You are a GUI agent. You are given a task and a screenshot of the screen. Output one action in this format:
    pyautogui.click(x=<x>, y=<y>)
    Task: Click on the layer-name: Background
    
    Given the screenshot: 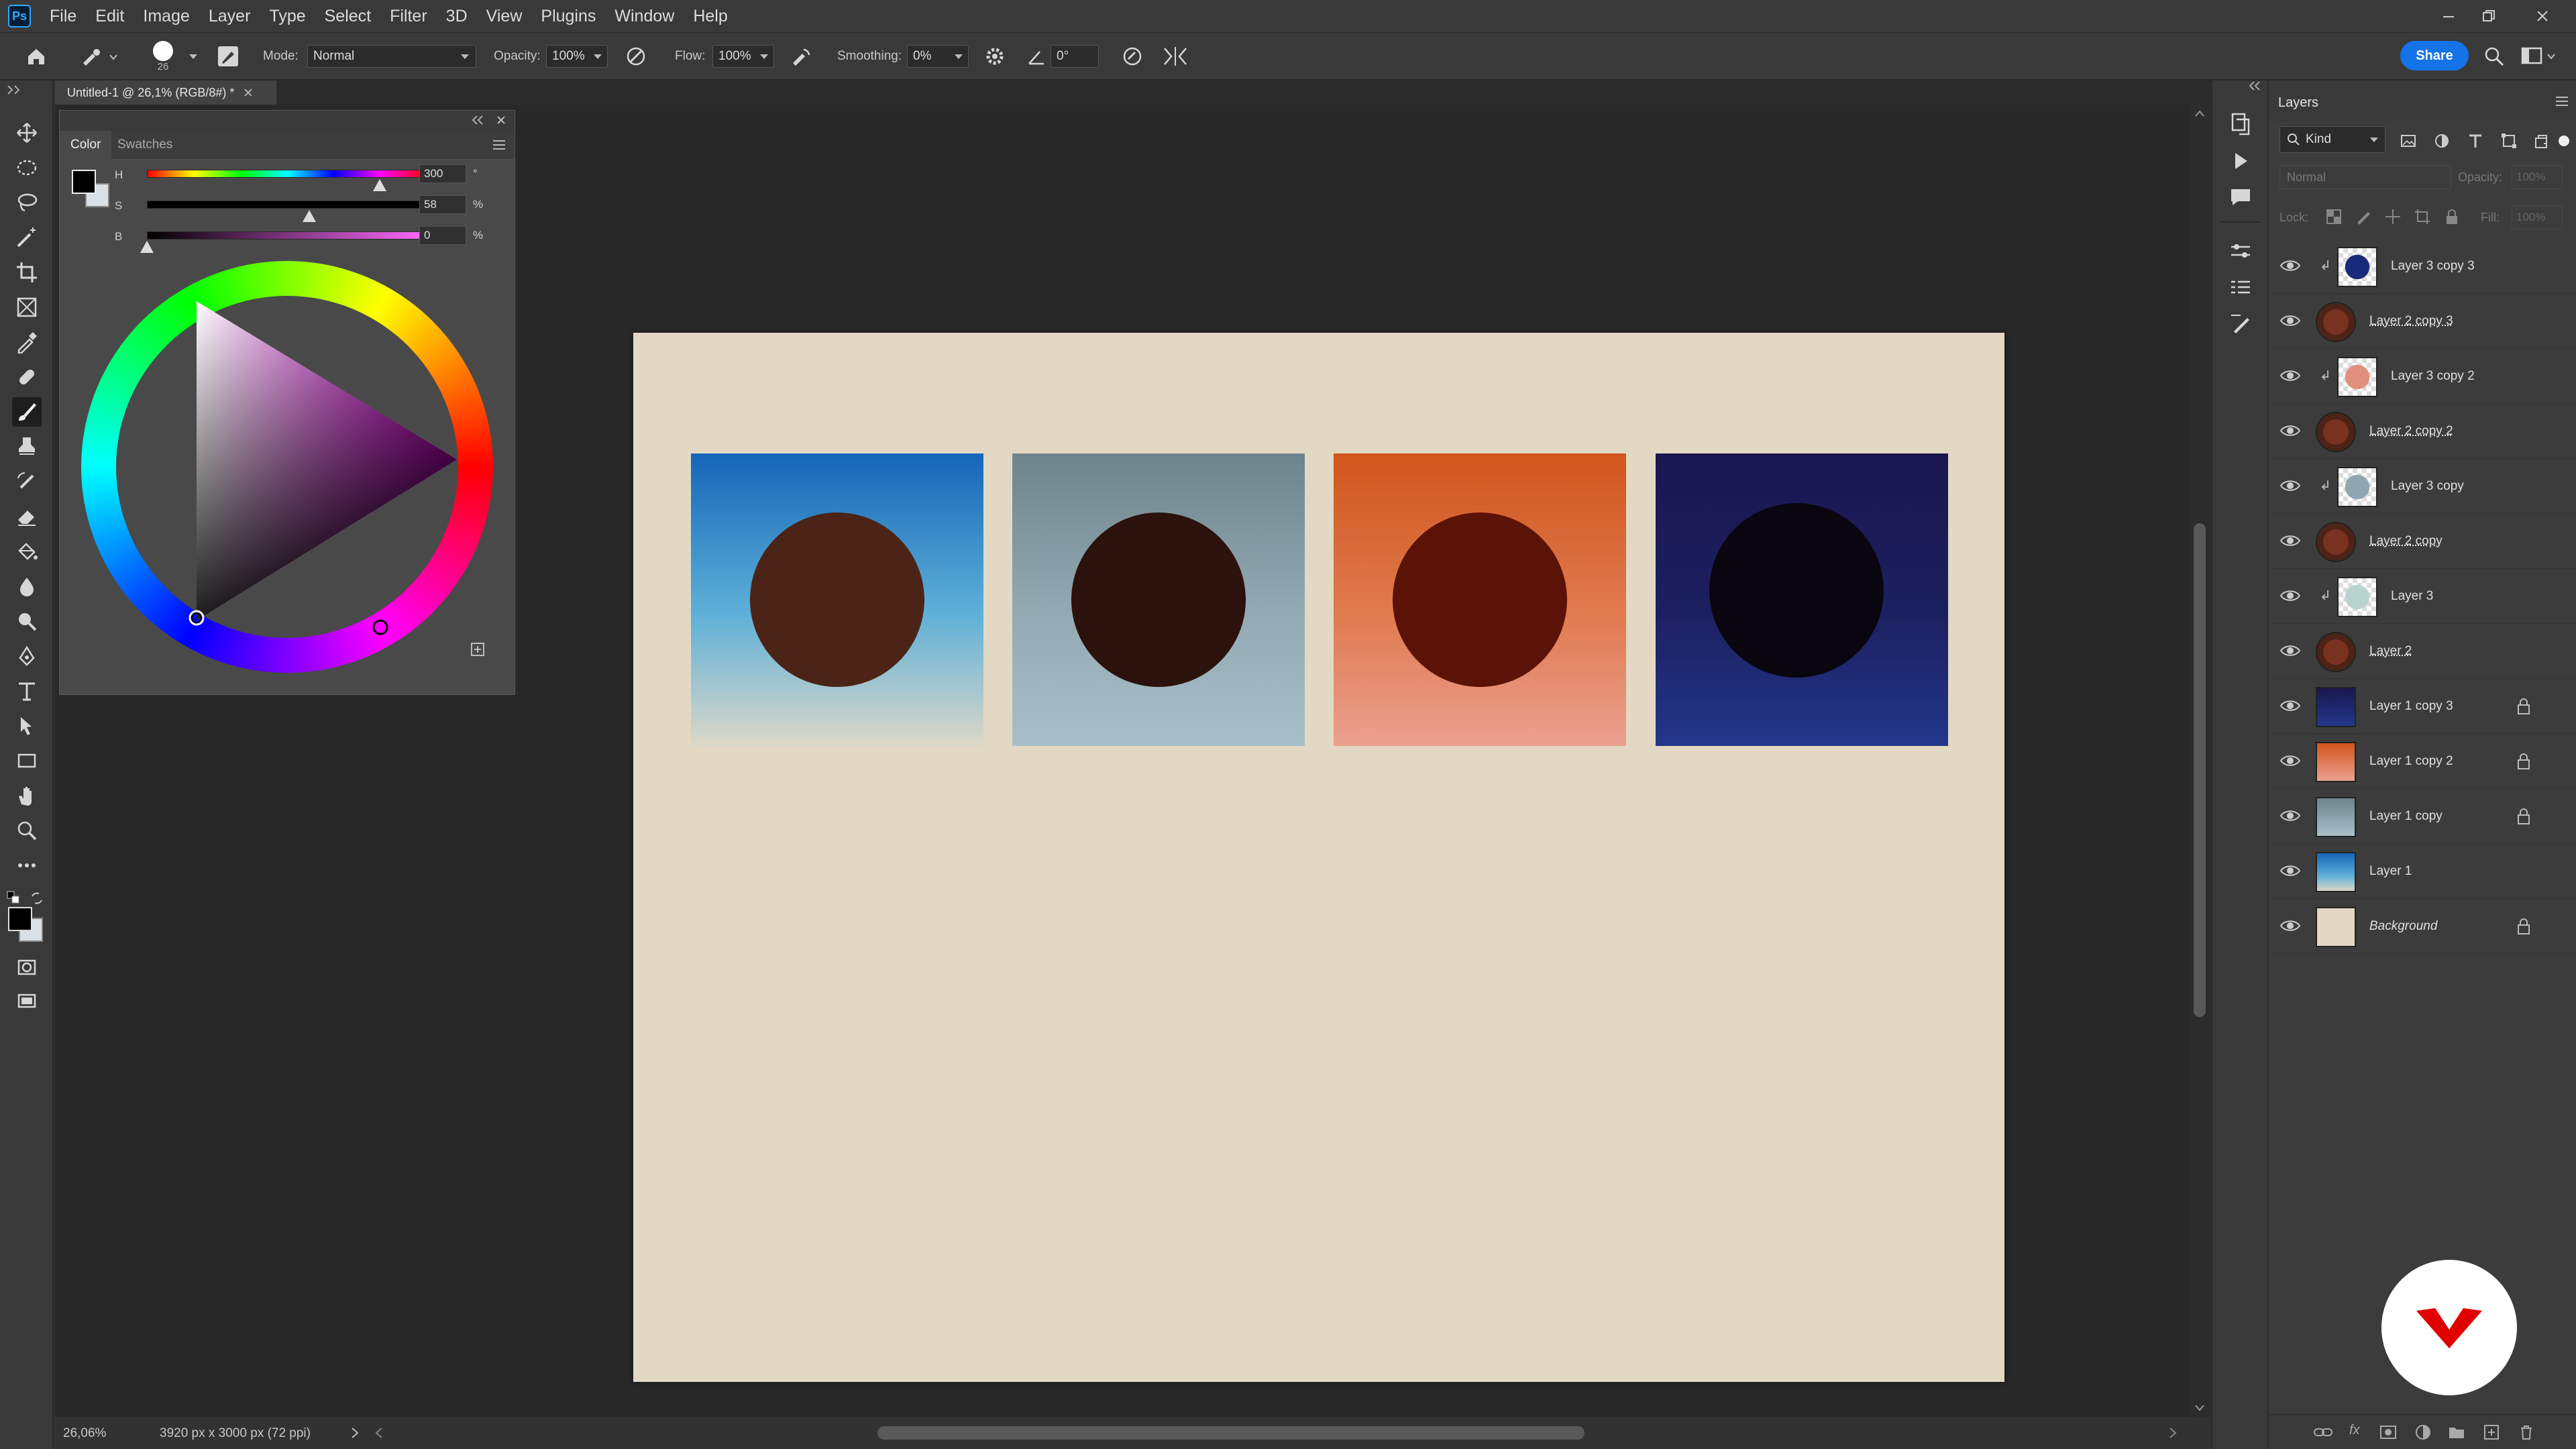 What is the action you would take?
    pyautogui.click(x=2403, y=926)
    